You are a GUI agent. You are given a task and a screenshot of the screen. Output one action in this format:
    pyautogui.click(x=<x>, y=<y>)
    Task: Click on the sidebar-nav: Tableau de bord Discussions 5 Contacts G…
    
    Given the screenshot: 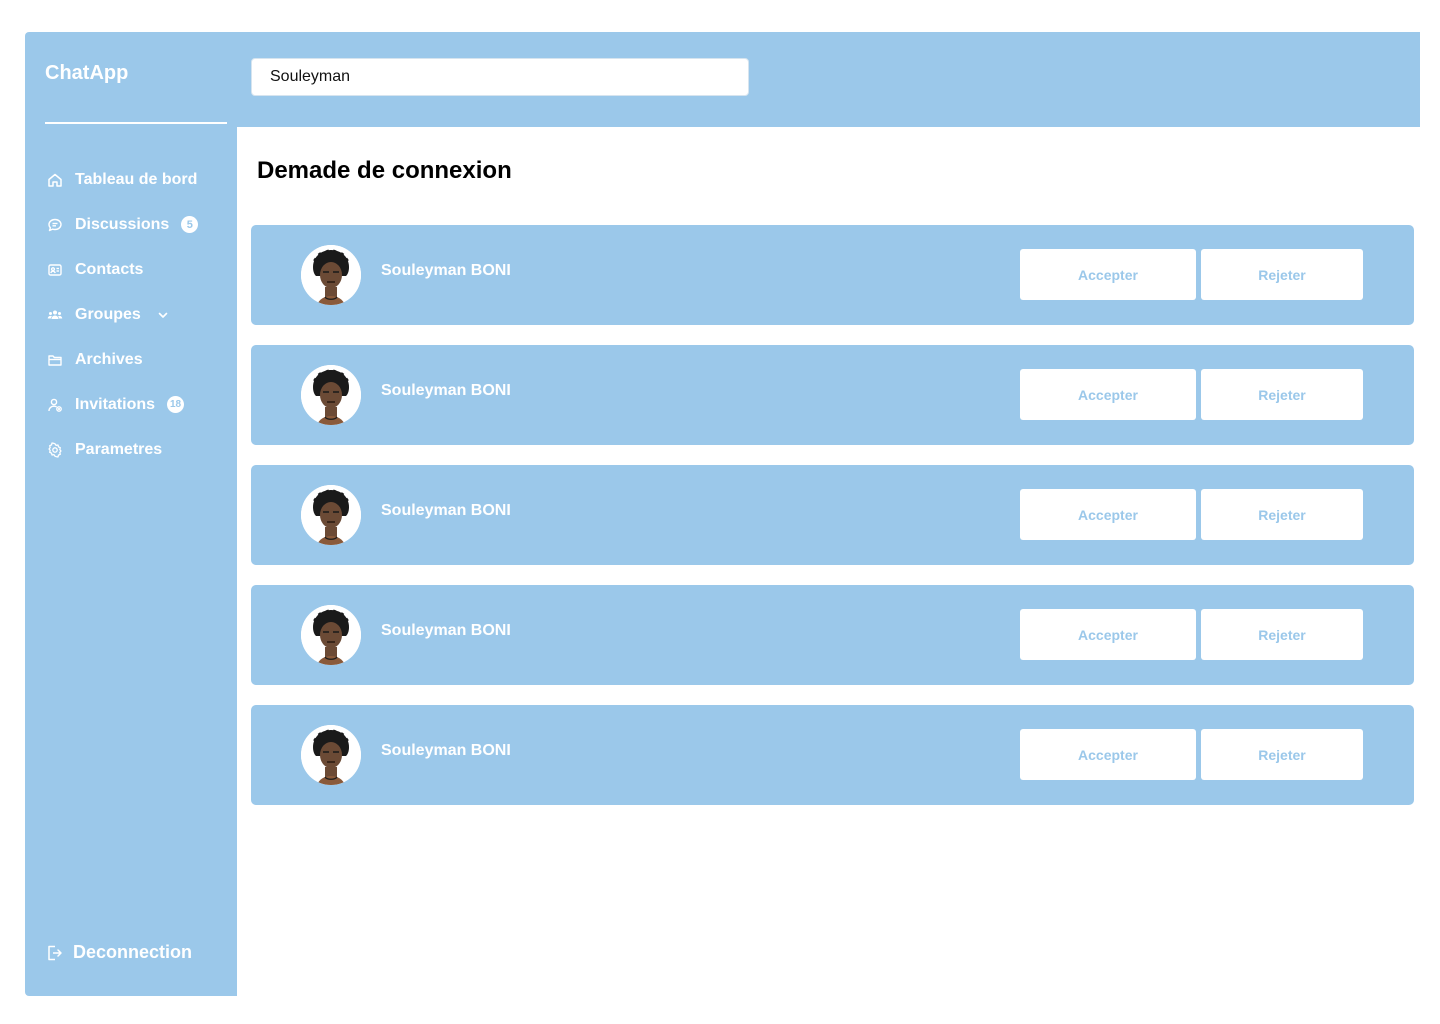 What is the action you would take?
    pyautogui.click(x=140, y=314)
    